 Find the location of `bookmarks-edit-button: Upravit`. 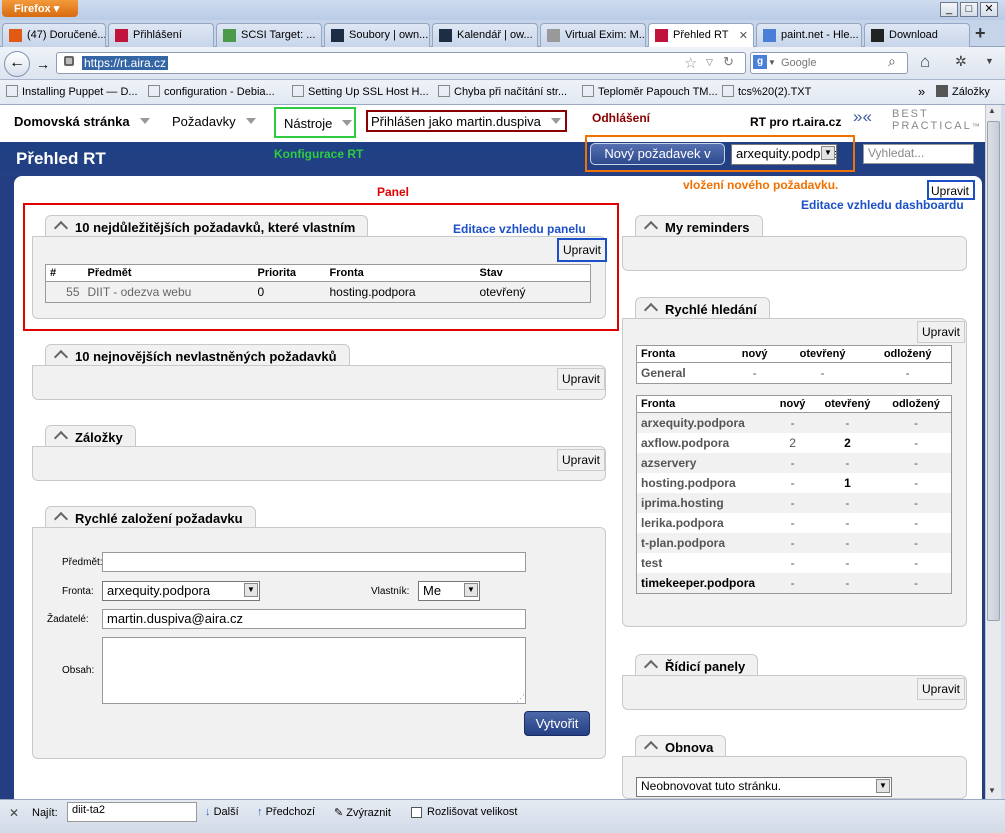

bookmarks-edit-button: Upravit is located at coordinates (581, 460).